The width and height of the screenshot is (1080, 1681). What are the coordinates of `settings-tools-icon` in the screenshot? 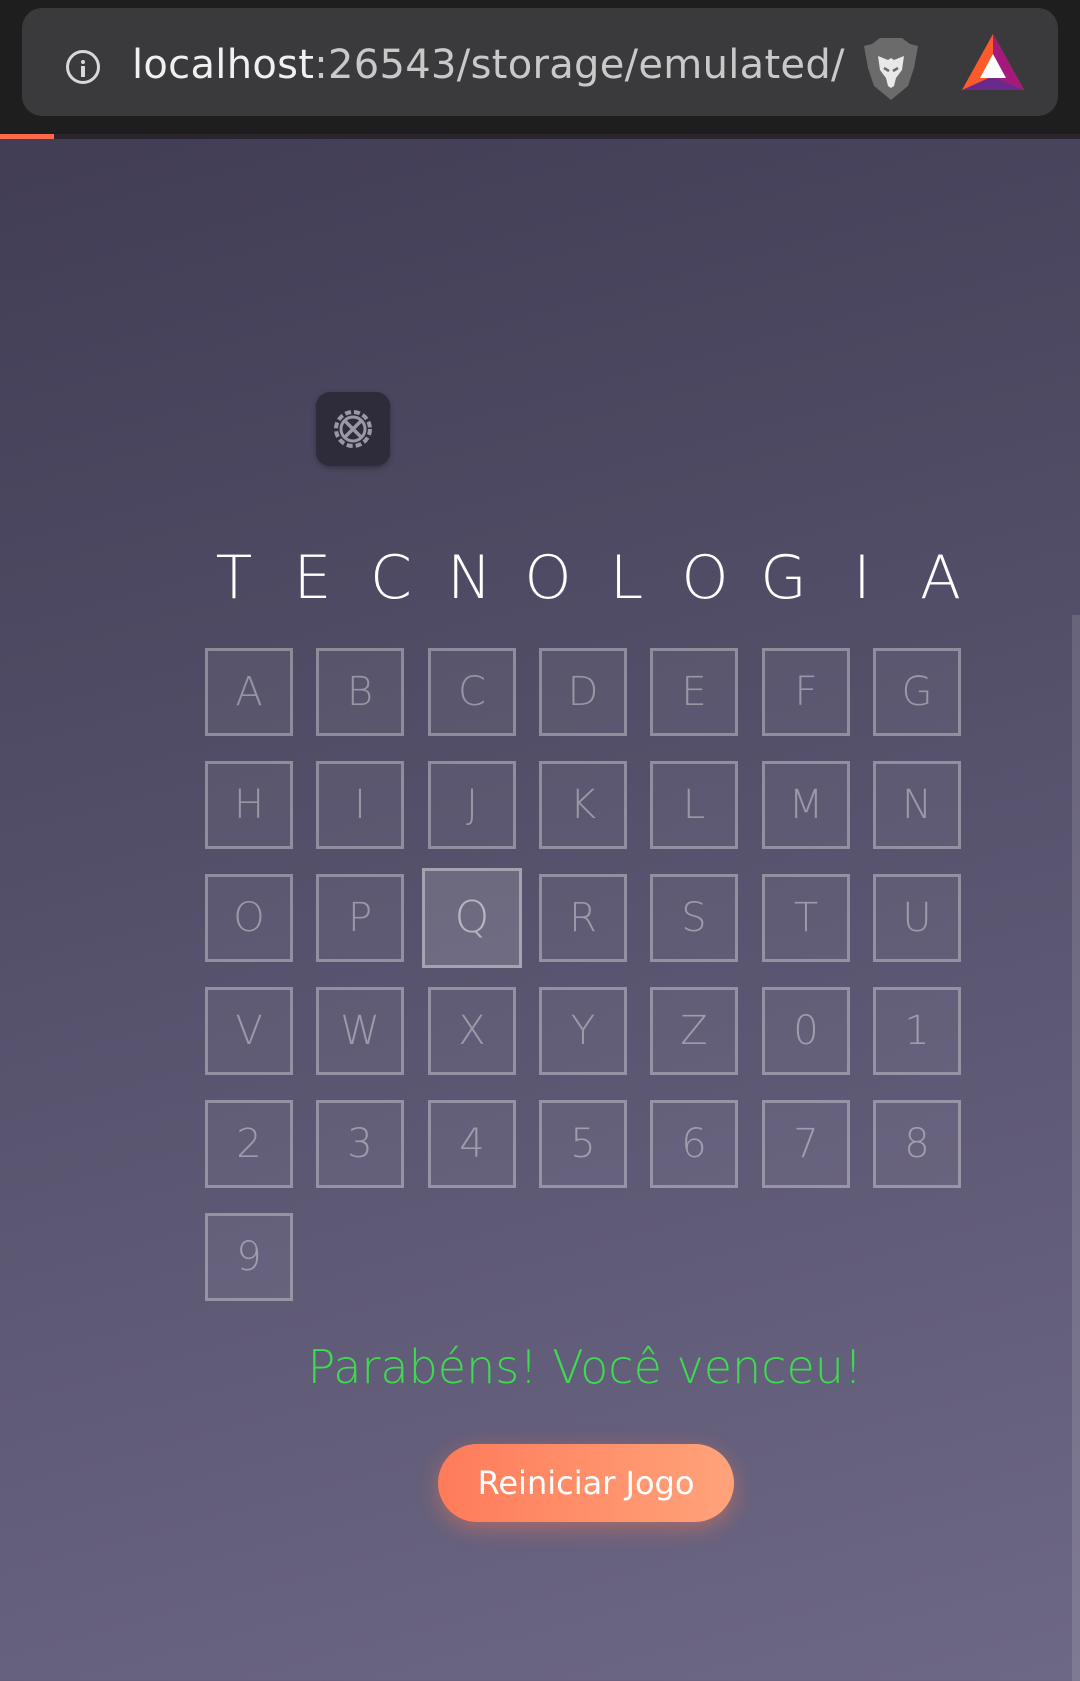 It's located at (353, 429).